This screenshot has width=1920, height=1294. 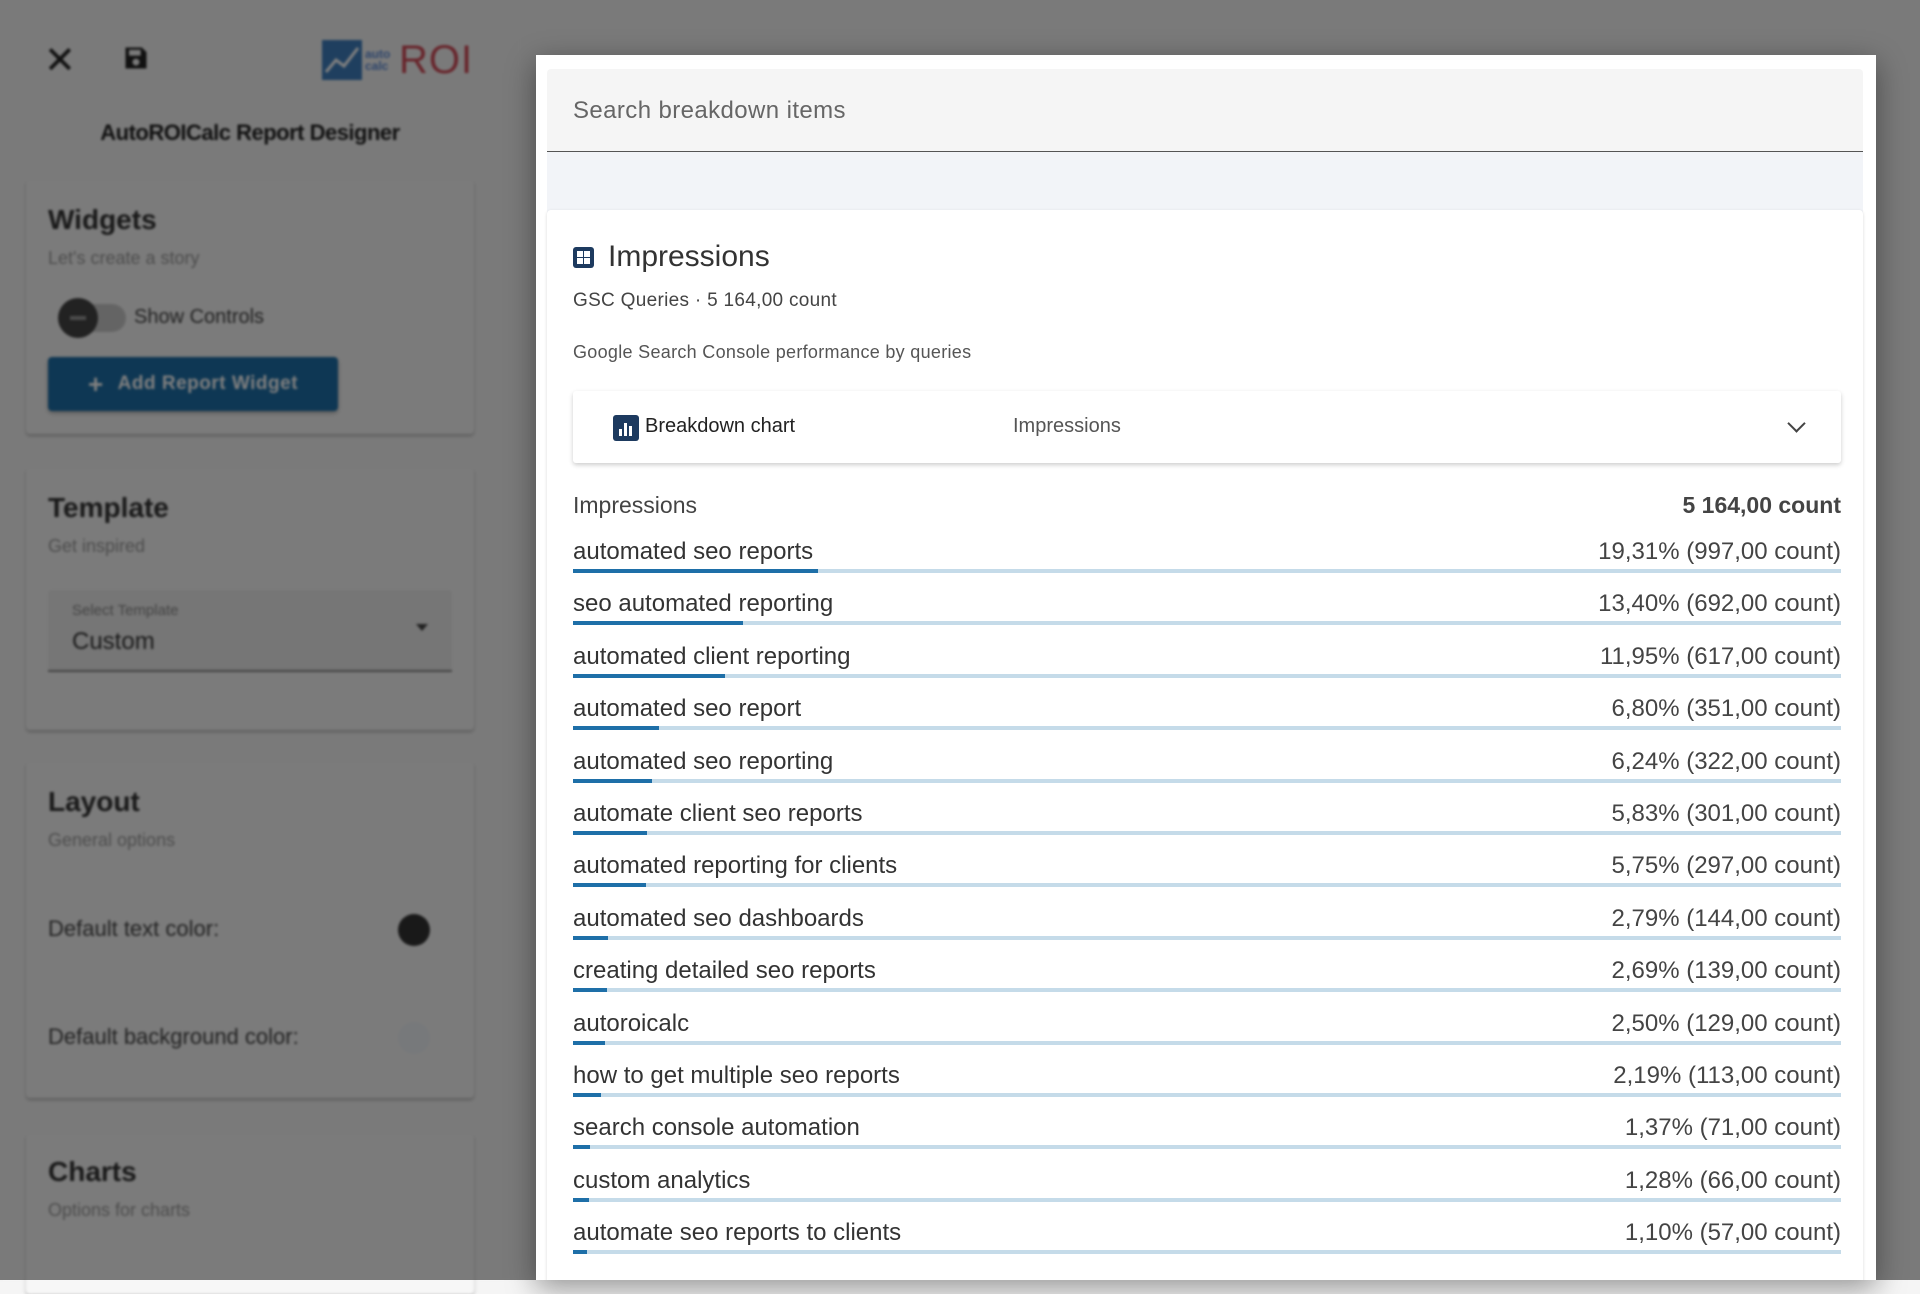 What do you see at coordinates (1732, 1180) in the screenshot?
I see `breakdown-item-percentage: 1,28% (66,00 count)` at bounding box center [1732, 1180].